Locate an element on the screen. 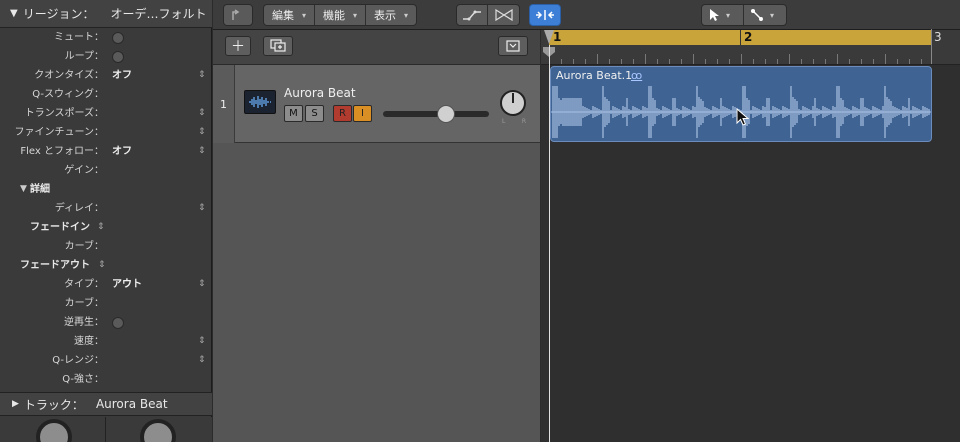 The height and width of the screenshot is (442, 960). flex-value: オフ is located at coordinates (122, 151).